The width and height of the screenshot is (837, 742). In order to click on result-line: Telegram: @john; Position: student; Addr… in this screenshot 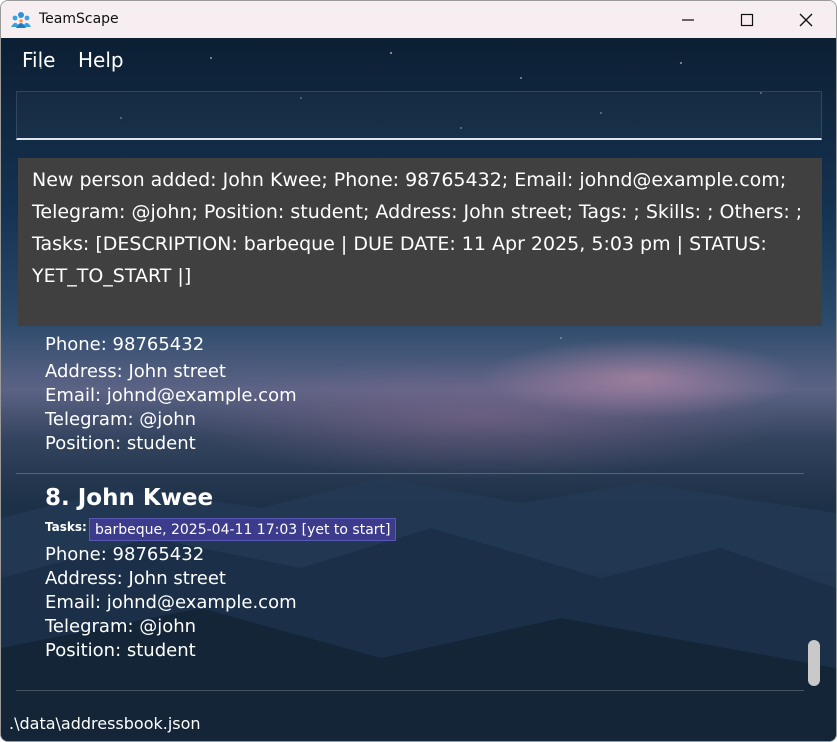, I will do `click(417, 212)`.